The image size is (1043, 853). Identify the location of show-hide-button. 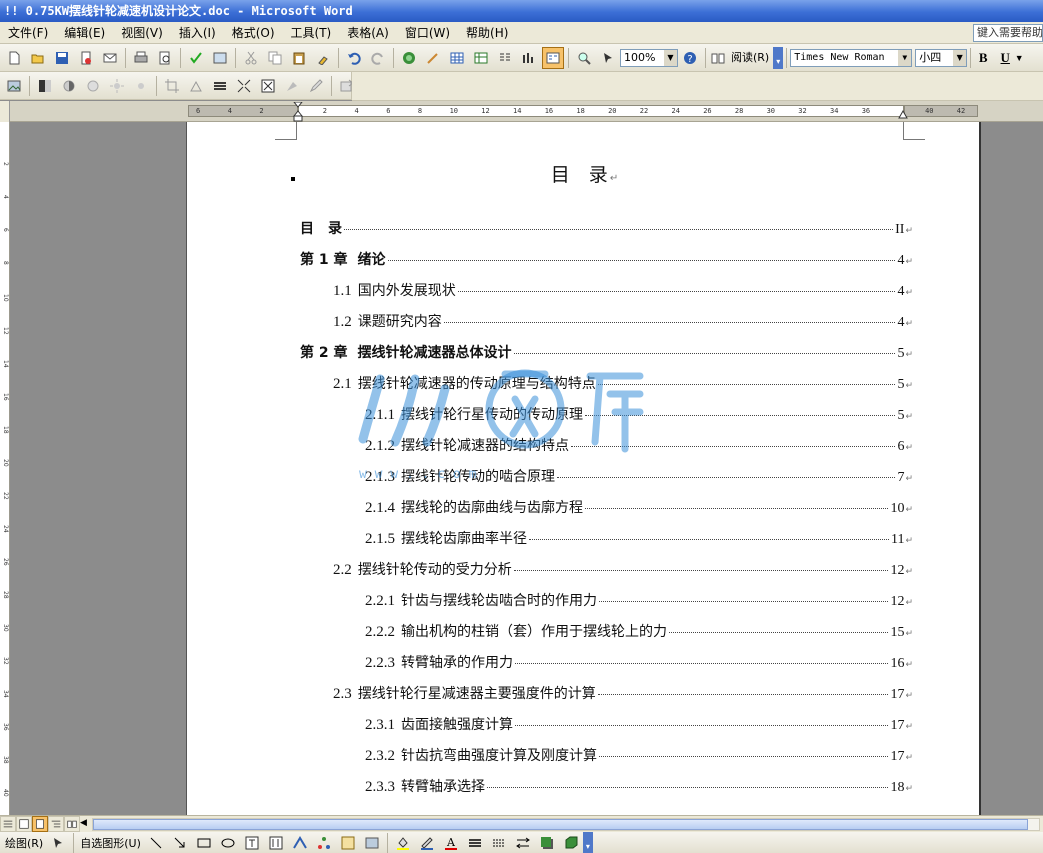
(584, 58).